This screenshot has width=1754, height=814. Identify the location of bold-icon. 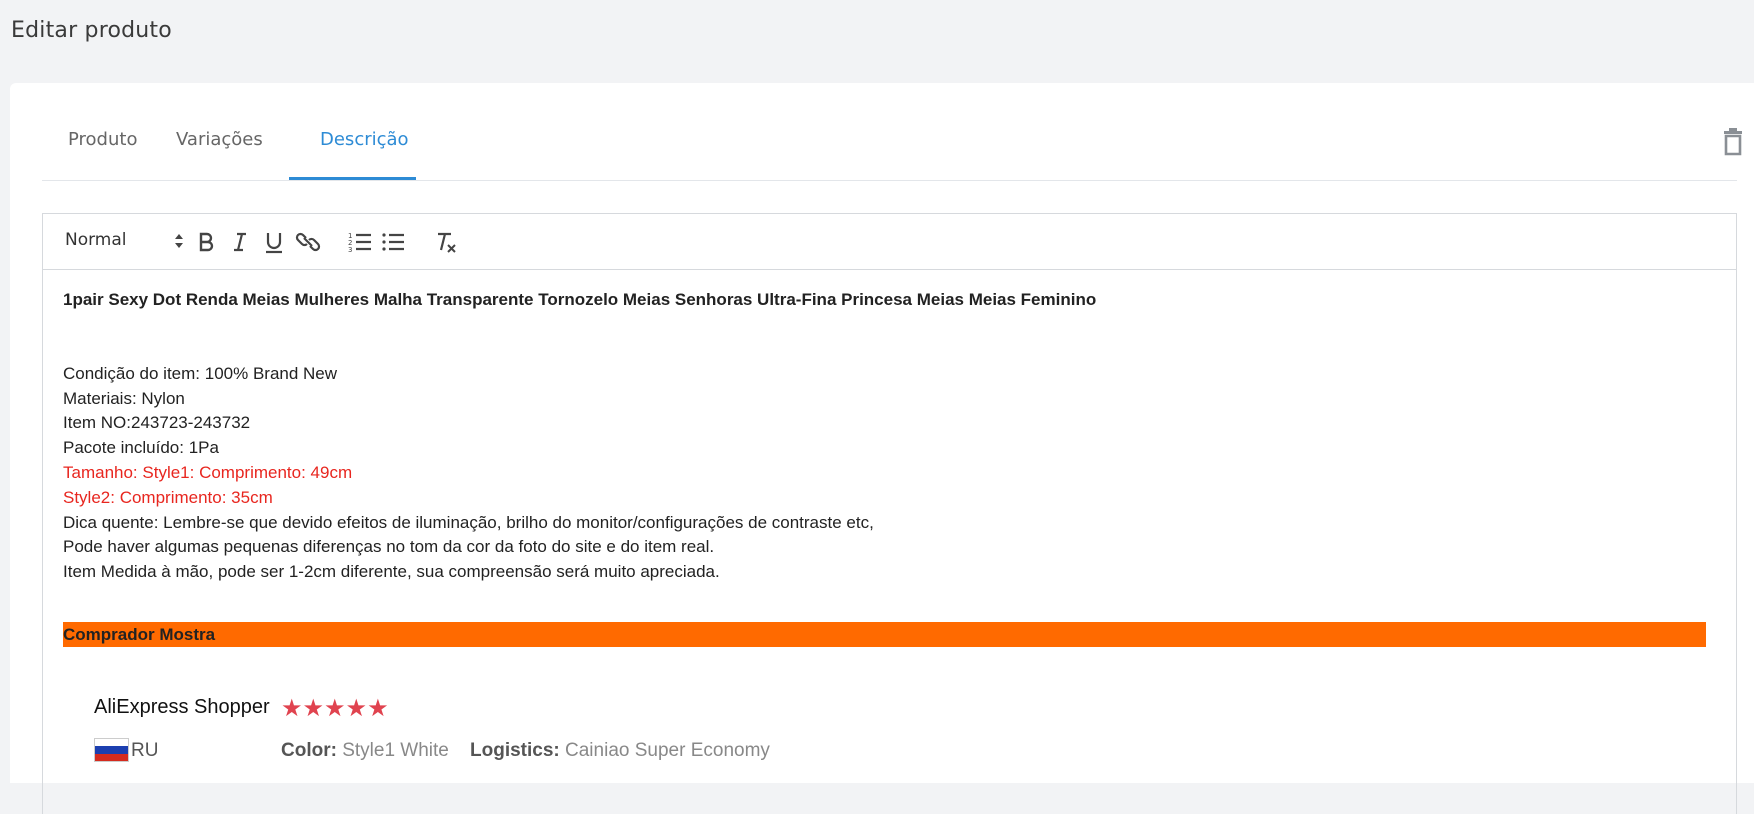
(206, 242).